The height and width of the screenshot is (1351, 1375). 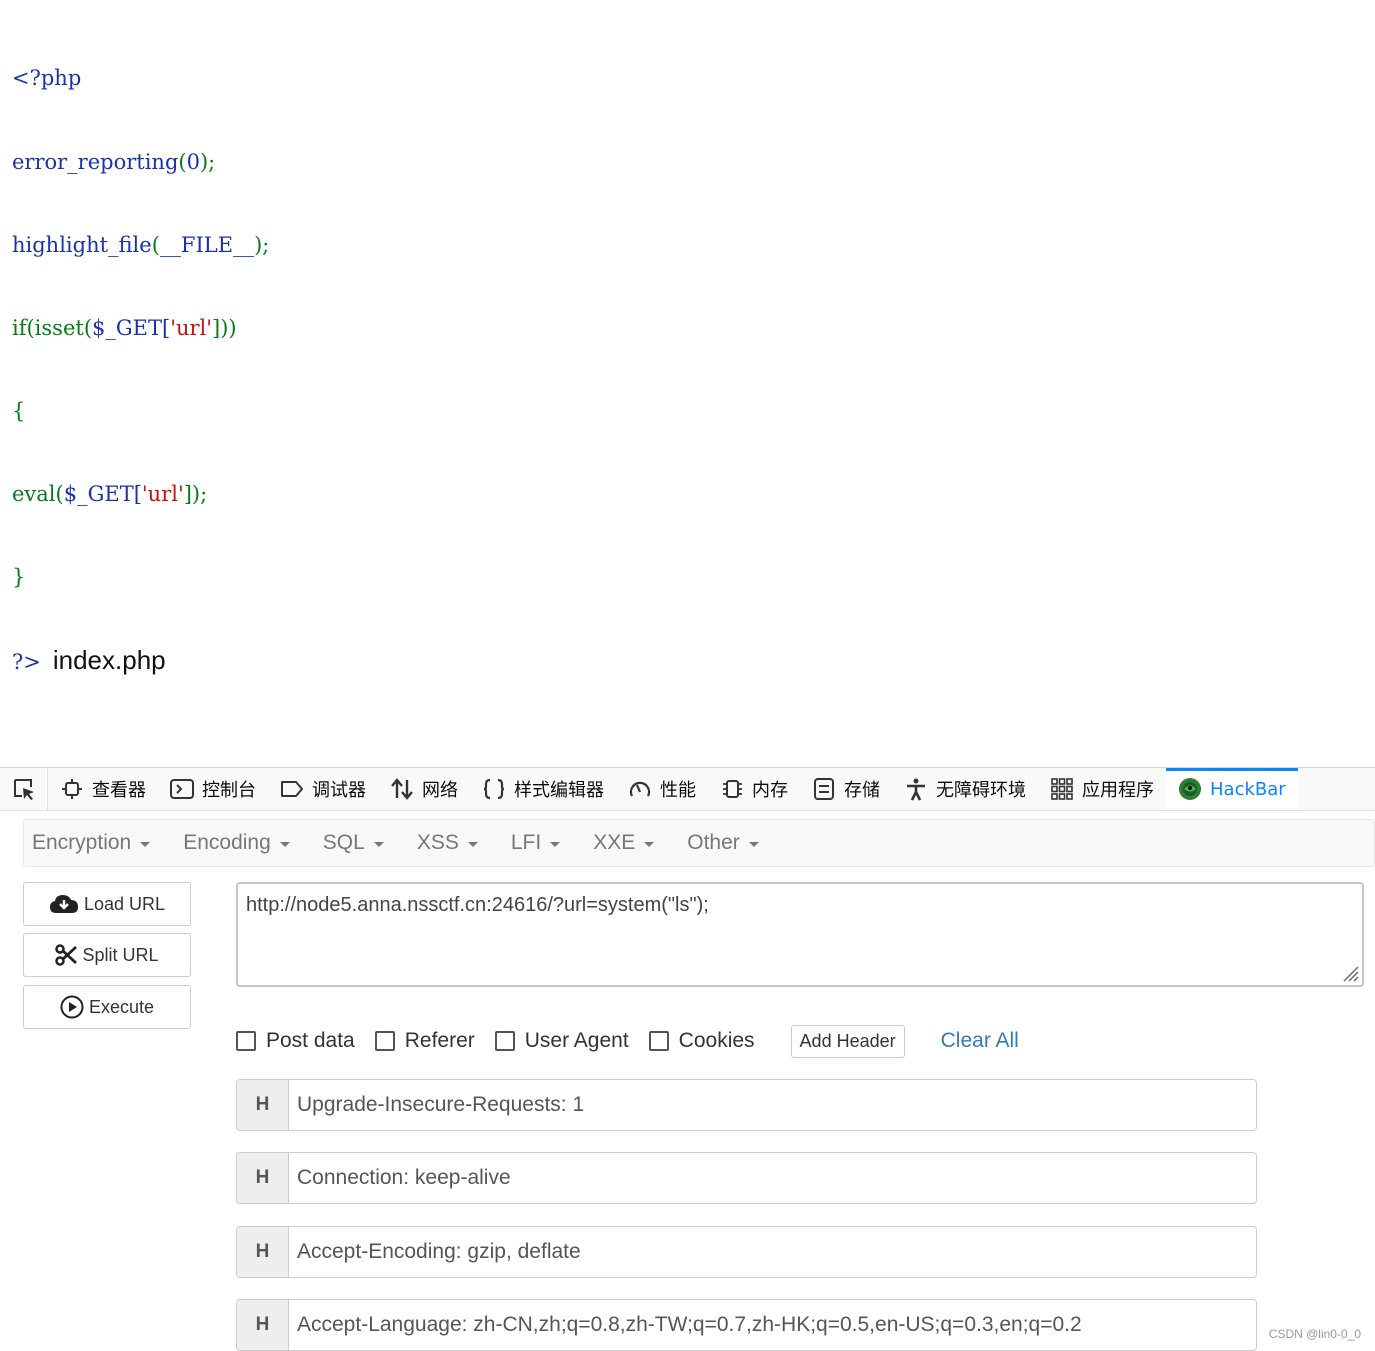 I want to click on button-label: Load URL, so click(x=124, y=904).